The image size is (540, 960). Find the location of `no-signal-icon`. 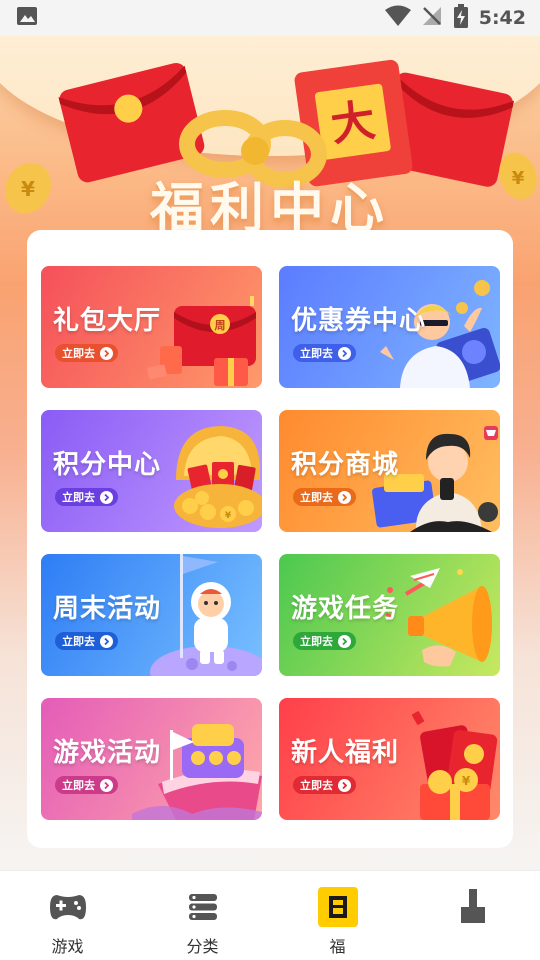

no-signal-icon is located at coordinates (432, 18).